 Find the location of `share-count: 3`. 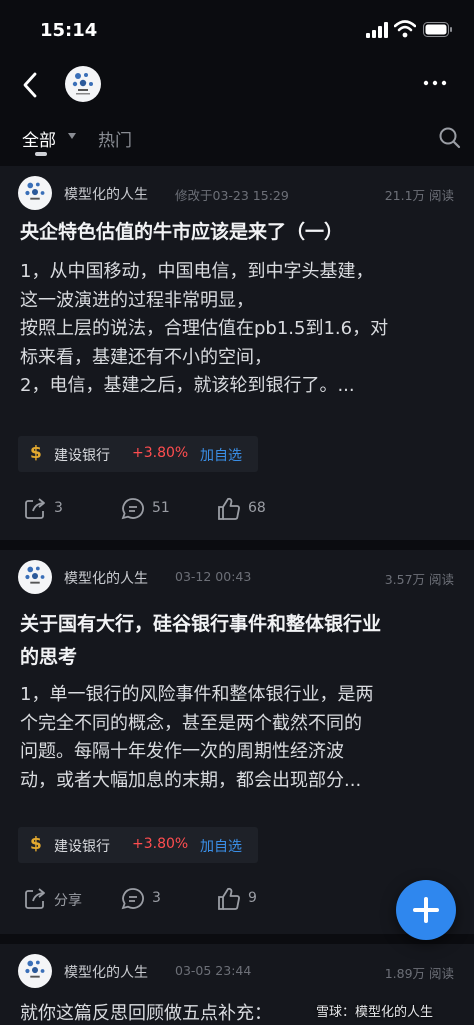

share-count: 3 is located at coordinates (58, 508).